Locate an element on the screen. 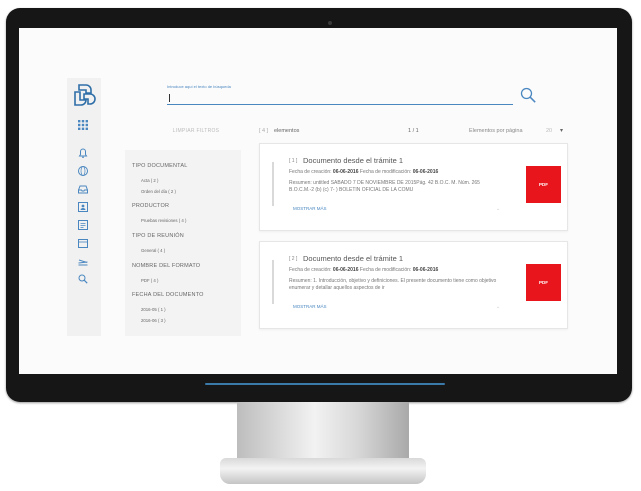 This screenshot has height=491, width=641. camera-dot is located at coordinates (330, 23).